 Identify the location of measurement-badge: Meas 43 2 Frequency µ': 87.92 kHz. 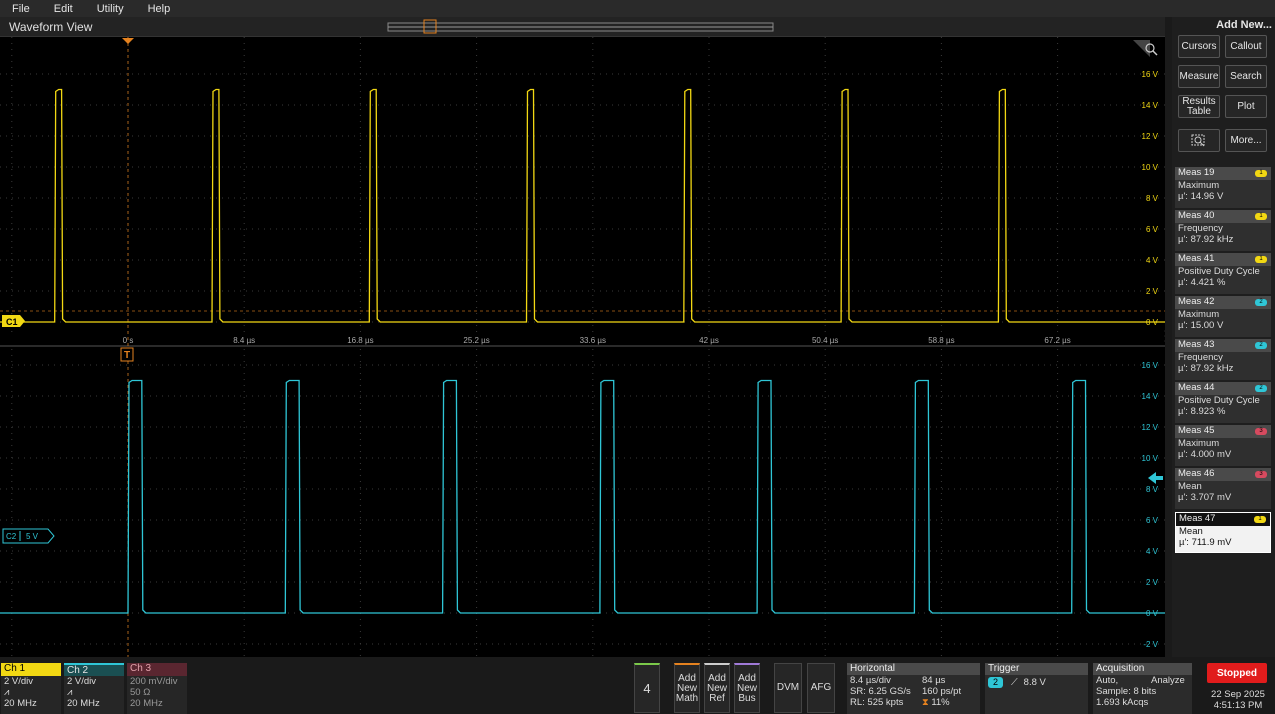
(1223, 359).